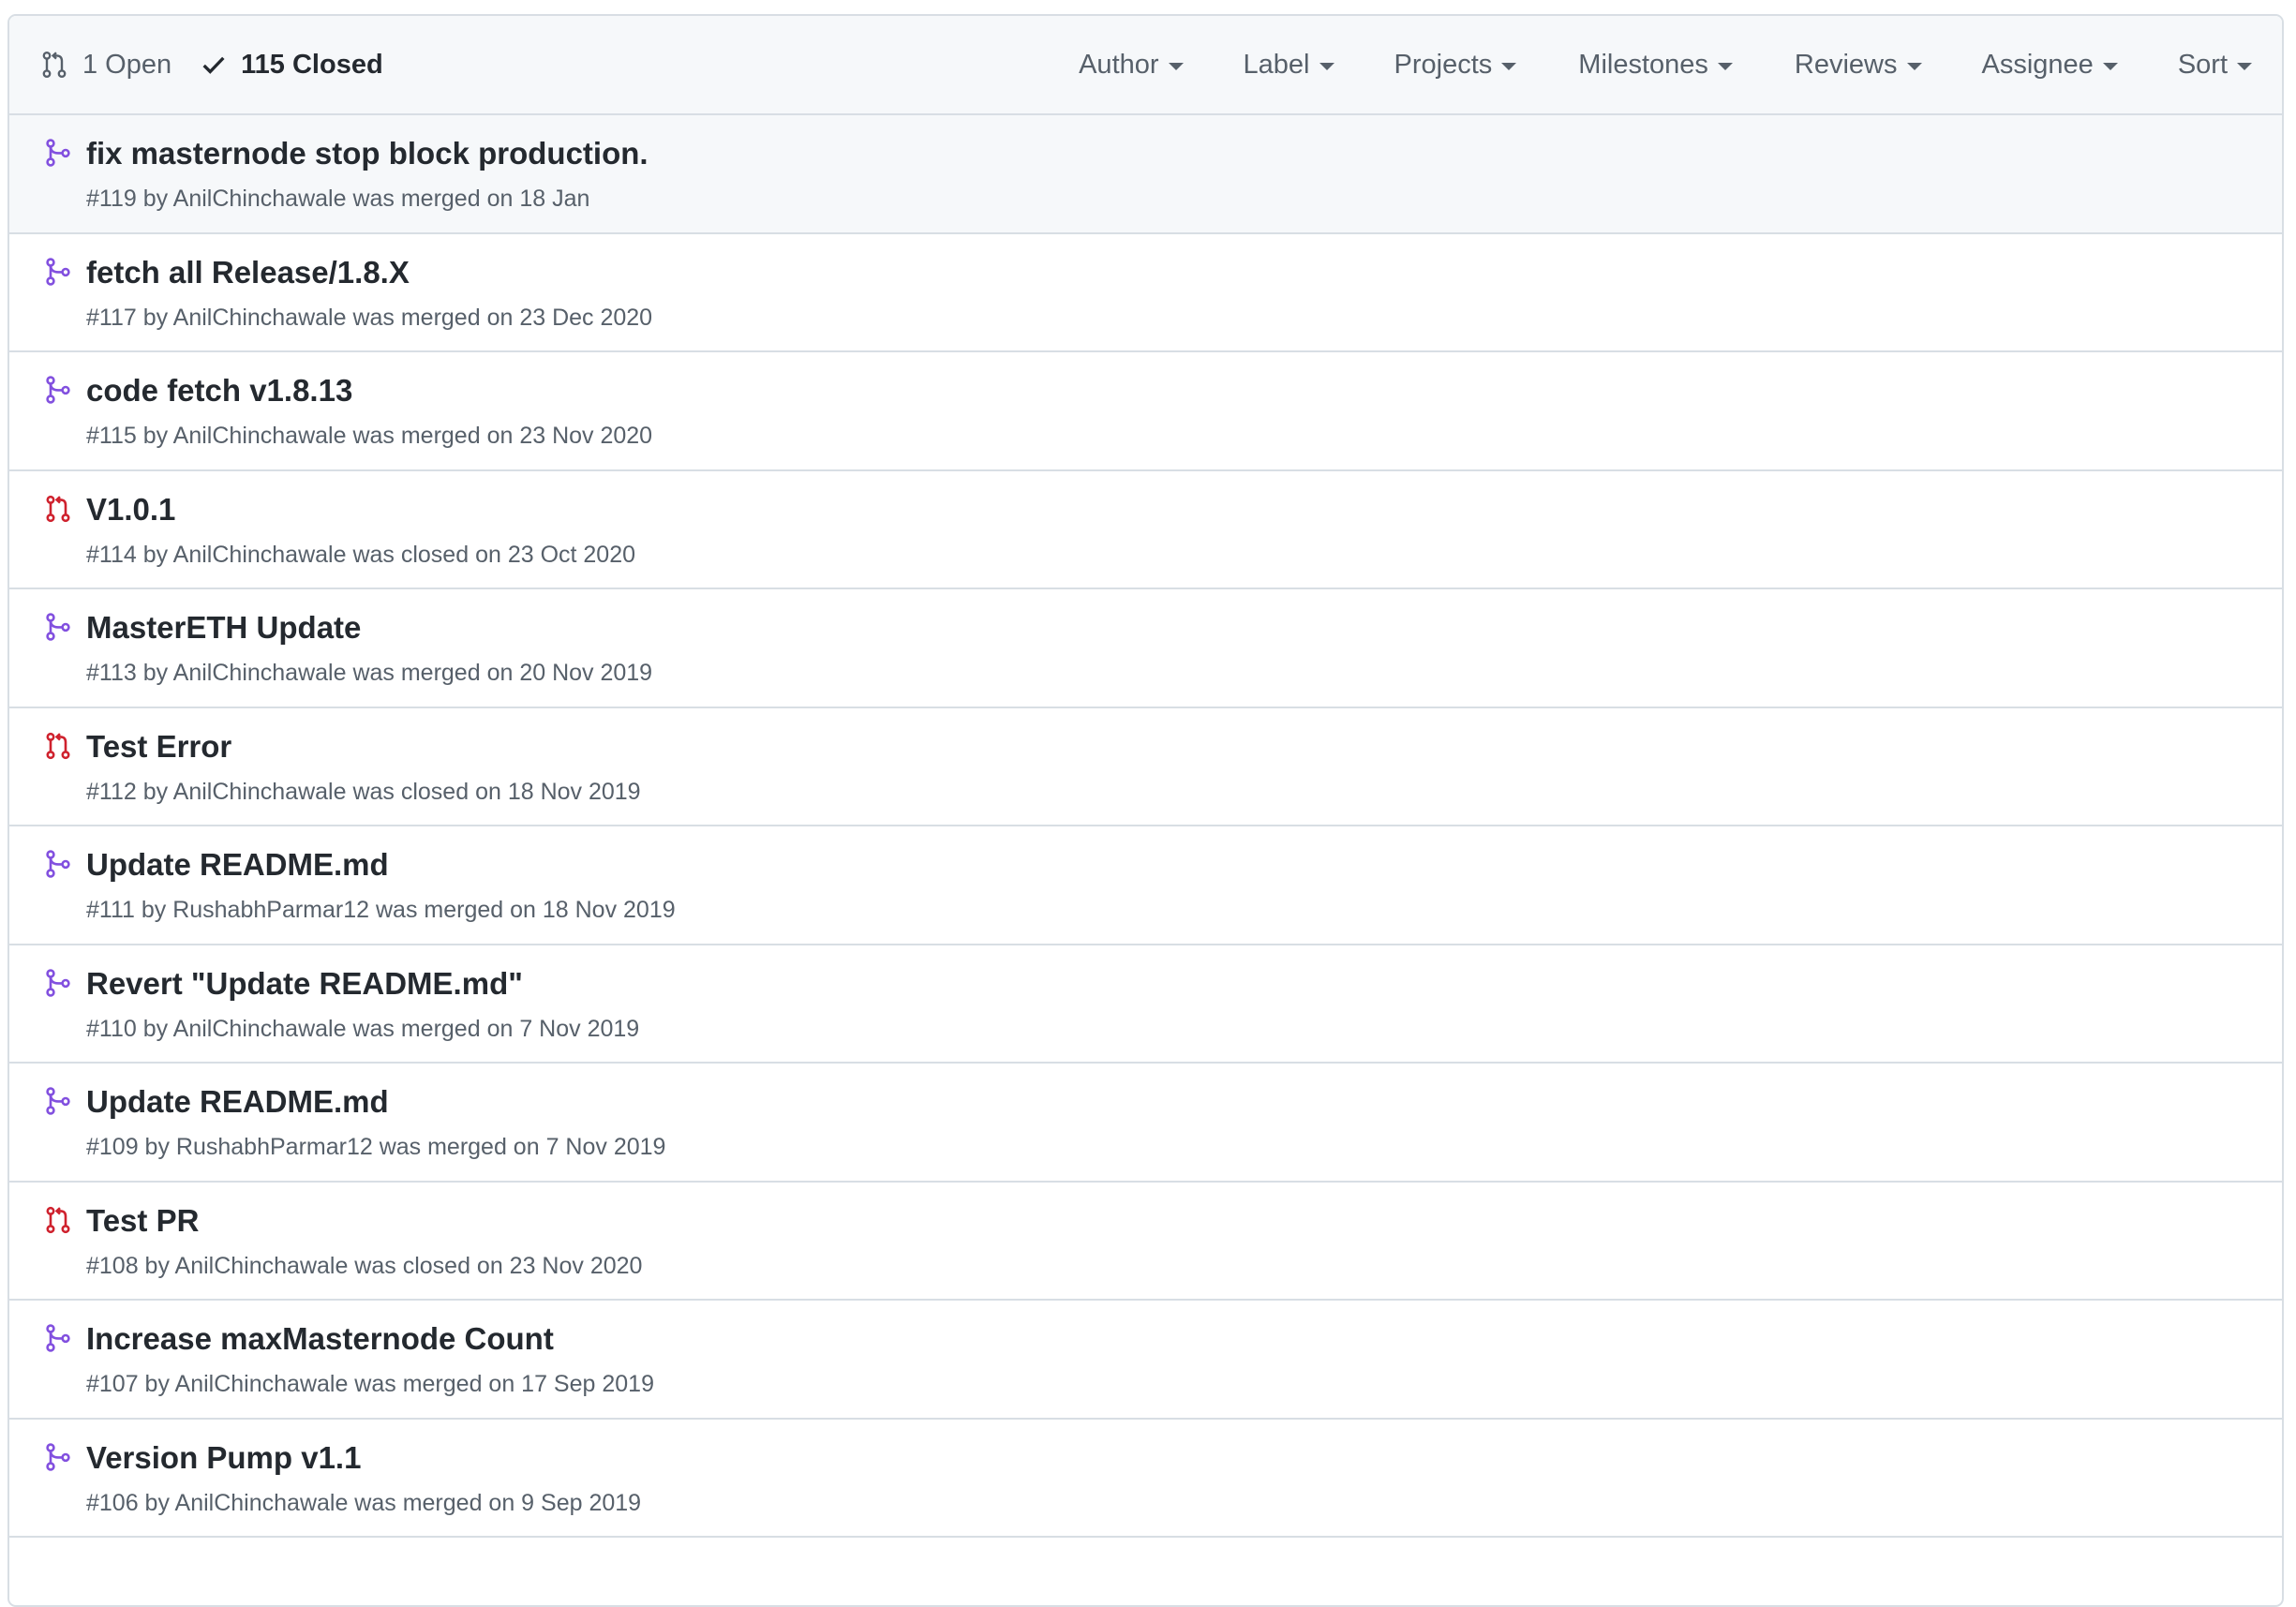  I want to click on open-filter-link: 1 Open, so click(105, 65).